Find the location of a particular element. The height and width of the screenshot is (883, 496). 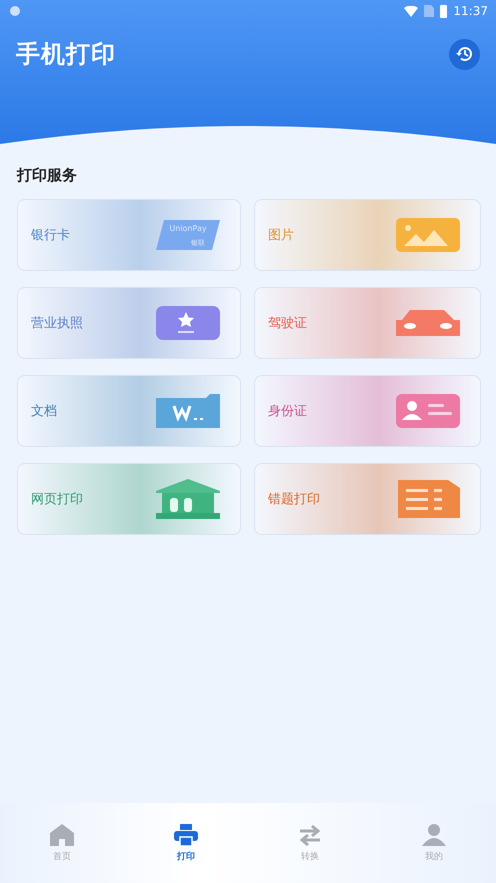

service-card: 文档 is located at coordinates (129, 411).